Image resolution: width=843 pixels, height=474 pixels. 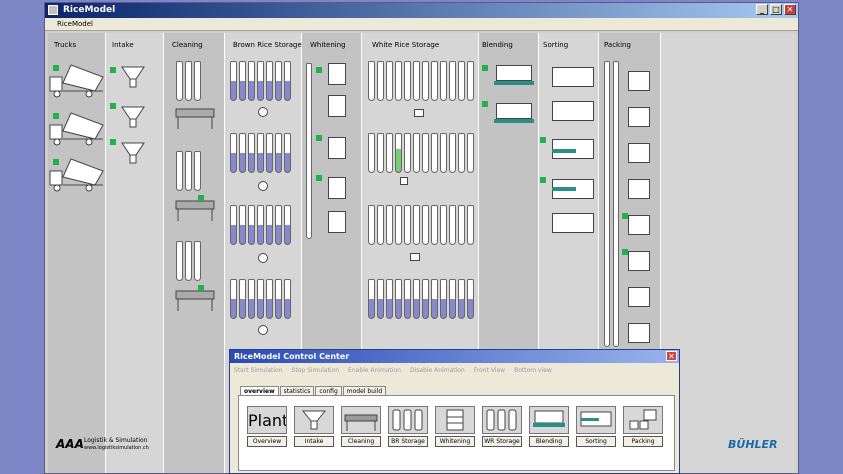 I want to click on disable-animation-button: Disable Animation, so click(x=437, y=370).